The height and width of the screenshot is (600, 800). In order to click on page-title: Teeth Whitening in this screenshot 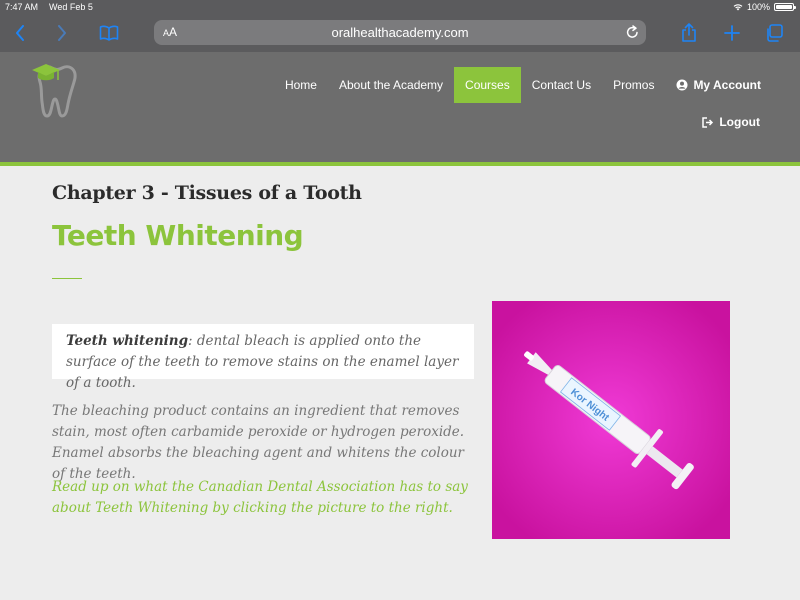, I will do `click(178, 235)`.